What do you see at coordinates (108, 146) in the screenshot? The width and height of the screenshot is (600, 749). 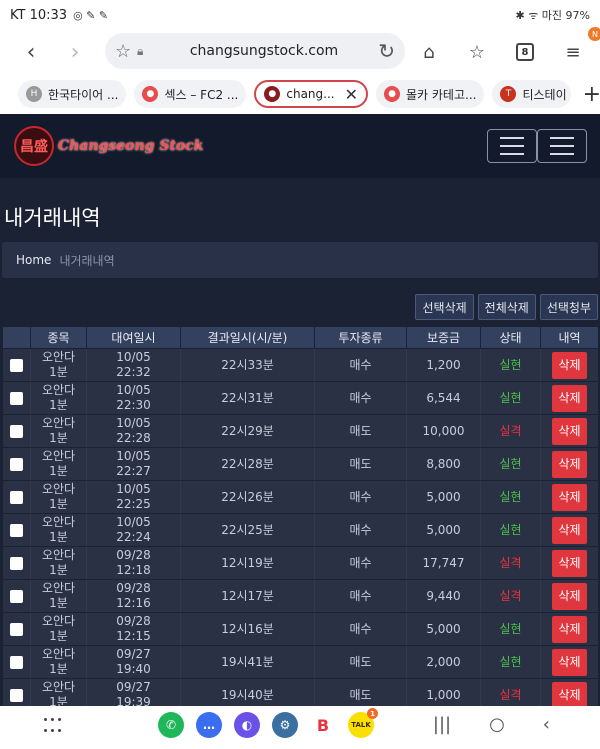 I see `site-logo: 昌盛 Changseong Stock` at bounding box center [108, 146].